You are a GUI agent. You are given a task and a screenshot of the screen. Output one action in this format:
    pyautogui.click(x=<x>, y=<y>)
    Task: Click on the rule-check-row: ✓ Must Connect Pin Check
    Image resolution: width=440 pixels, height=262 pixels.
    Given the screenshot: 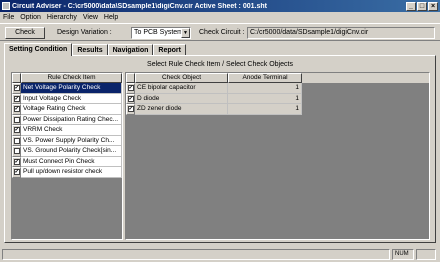 What is the action you would take?
    pyautogui.click(x=67, y=161)
    